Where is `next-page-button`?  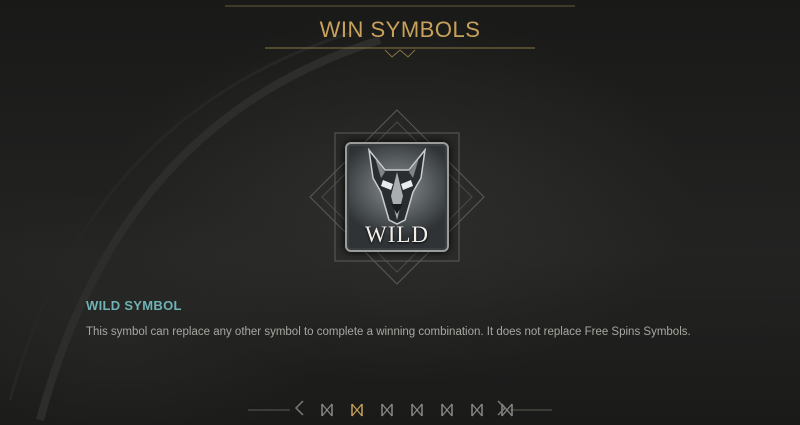 next-page-button is located at coordinates (502, 410).